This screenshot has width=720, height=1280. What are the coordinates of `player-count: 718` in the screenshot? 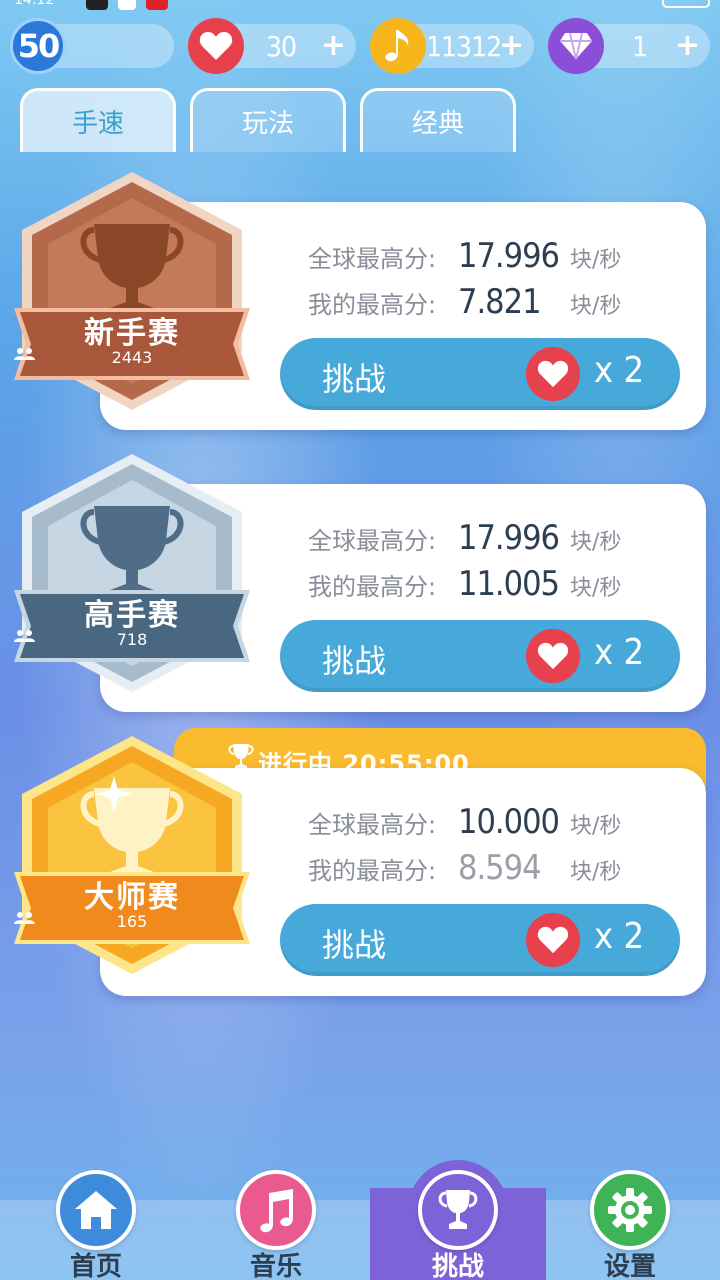 It's located at (132, 639).